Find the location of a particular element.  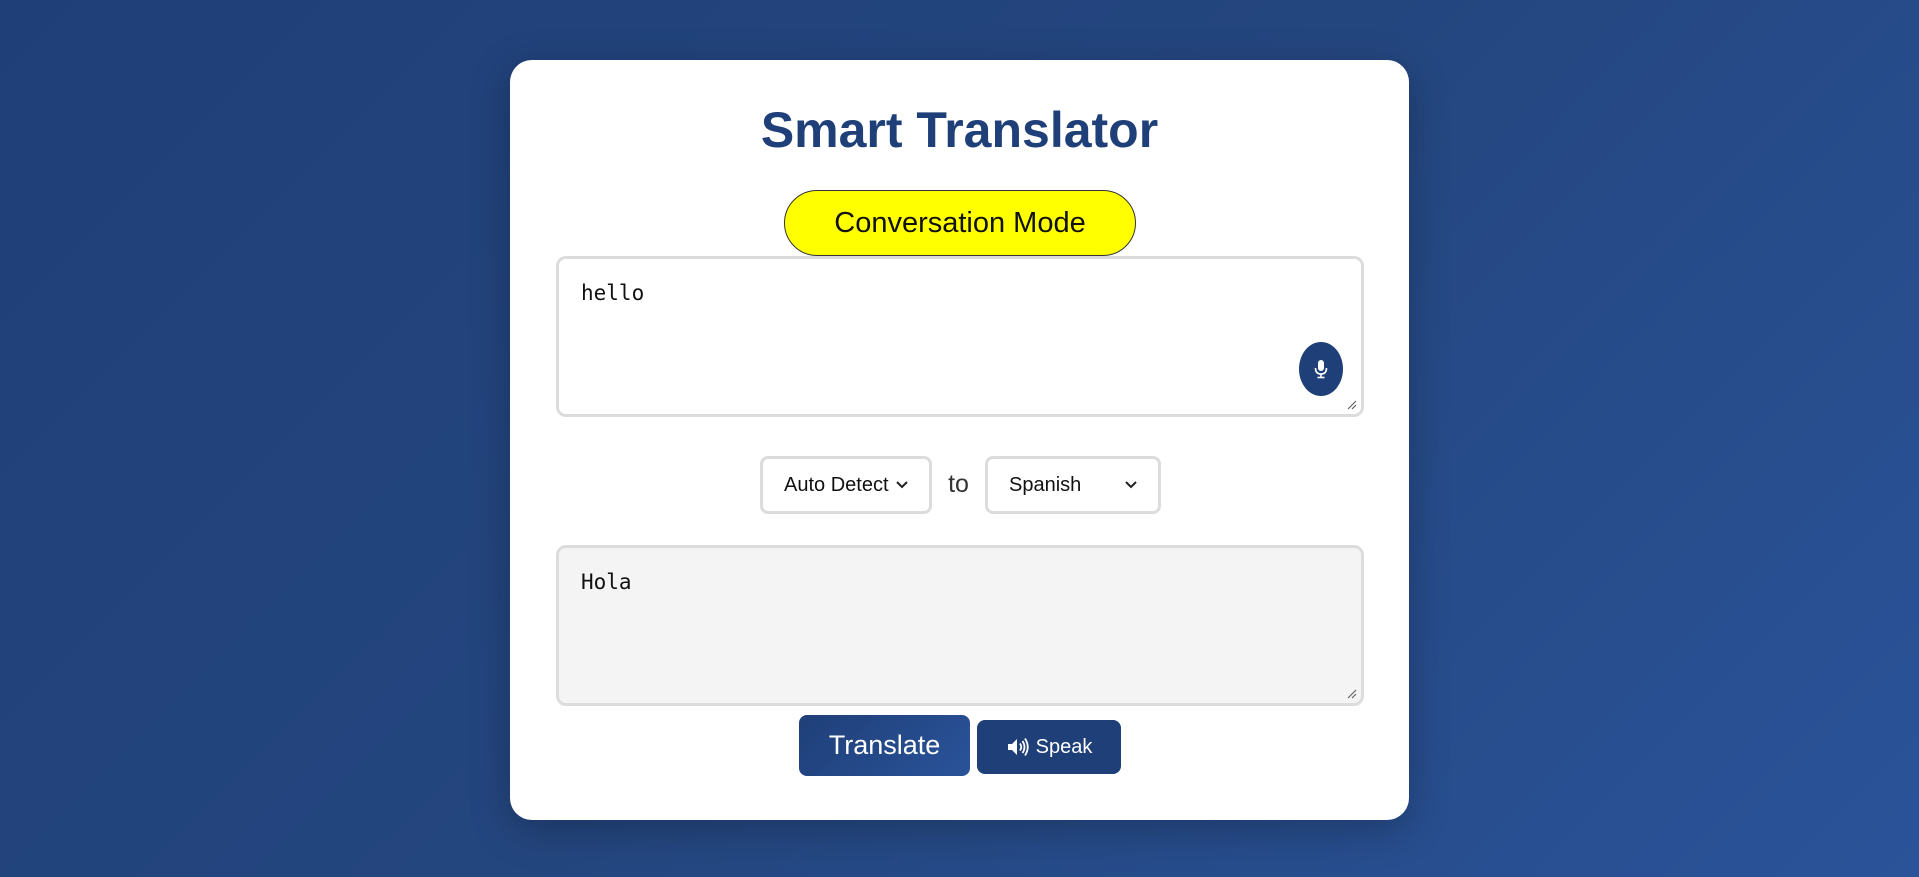

source-text-box: hello is located at coordinates (960, 336).